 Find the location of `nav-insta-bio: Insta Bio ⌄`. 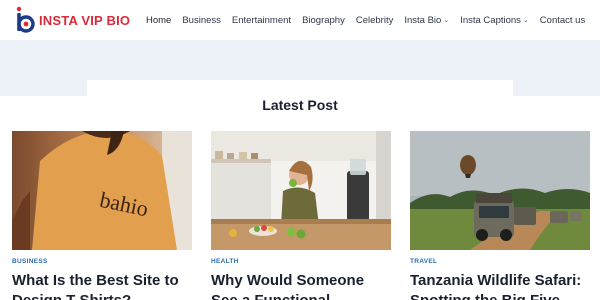

nav-insta-bio: Insta Bio ⌄ is located at coordinates (426, 20).